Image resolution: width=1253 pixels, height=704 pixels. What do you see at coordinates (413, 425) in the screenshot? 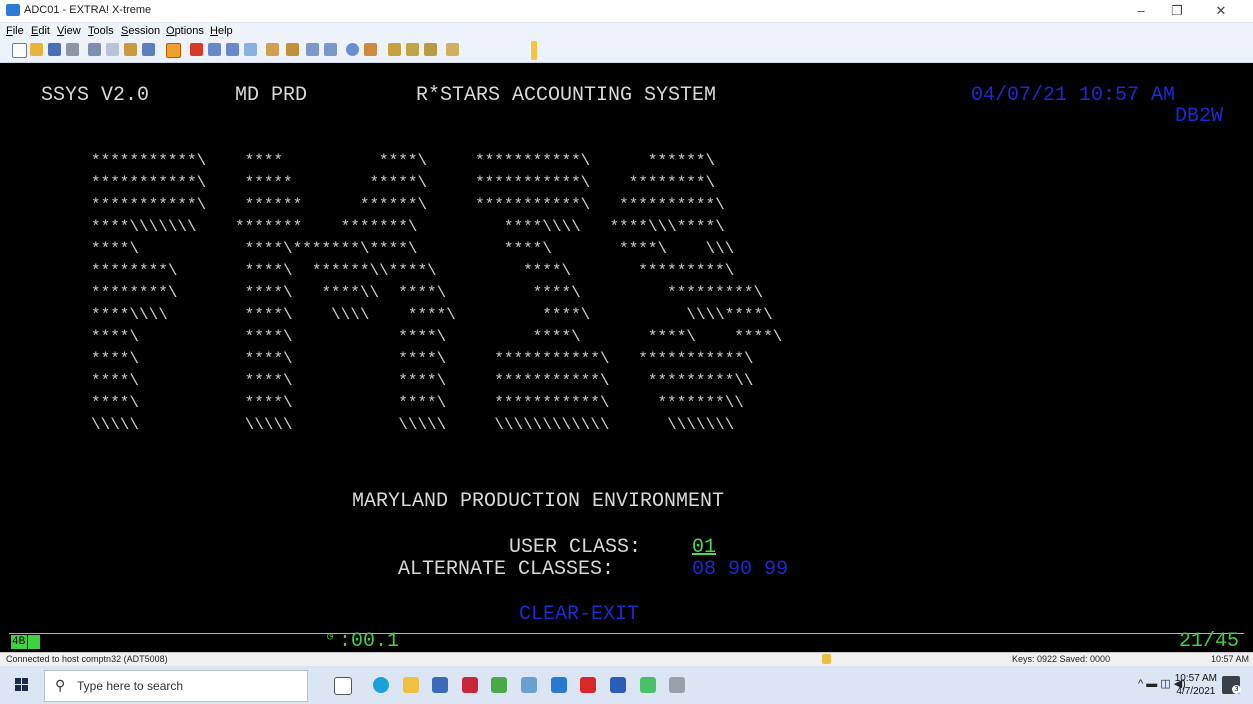
I see `logo-line: \\\\\ \\\\\ \\\\\ \\\\\\\\\\\\ \\\\\\\` at bounding box center [413, 425].